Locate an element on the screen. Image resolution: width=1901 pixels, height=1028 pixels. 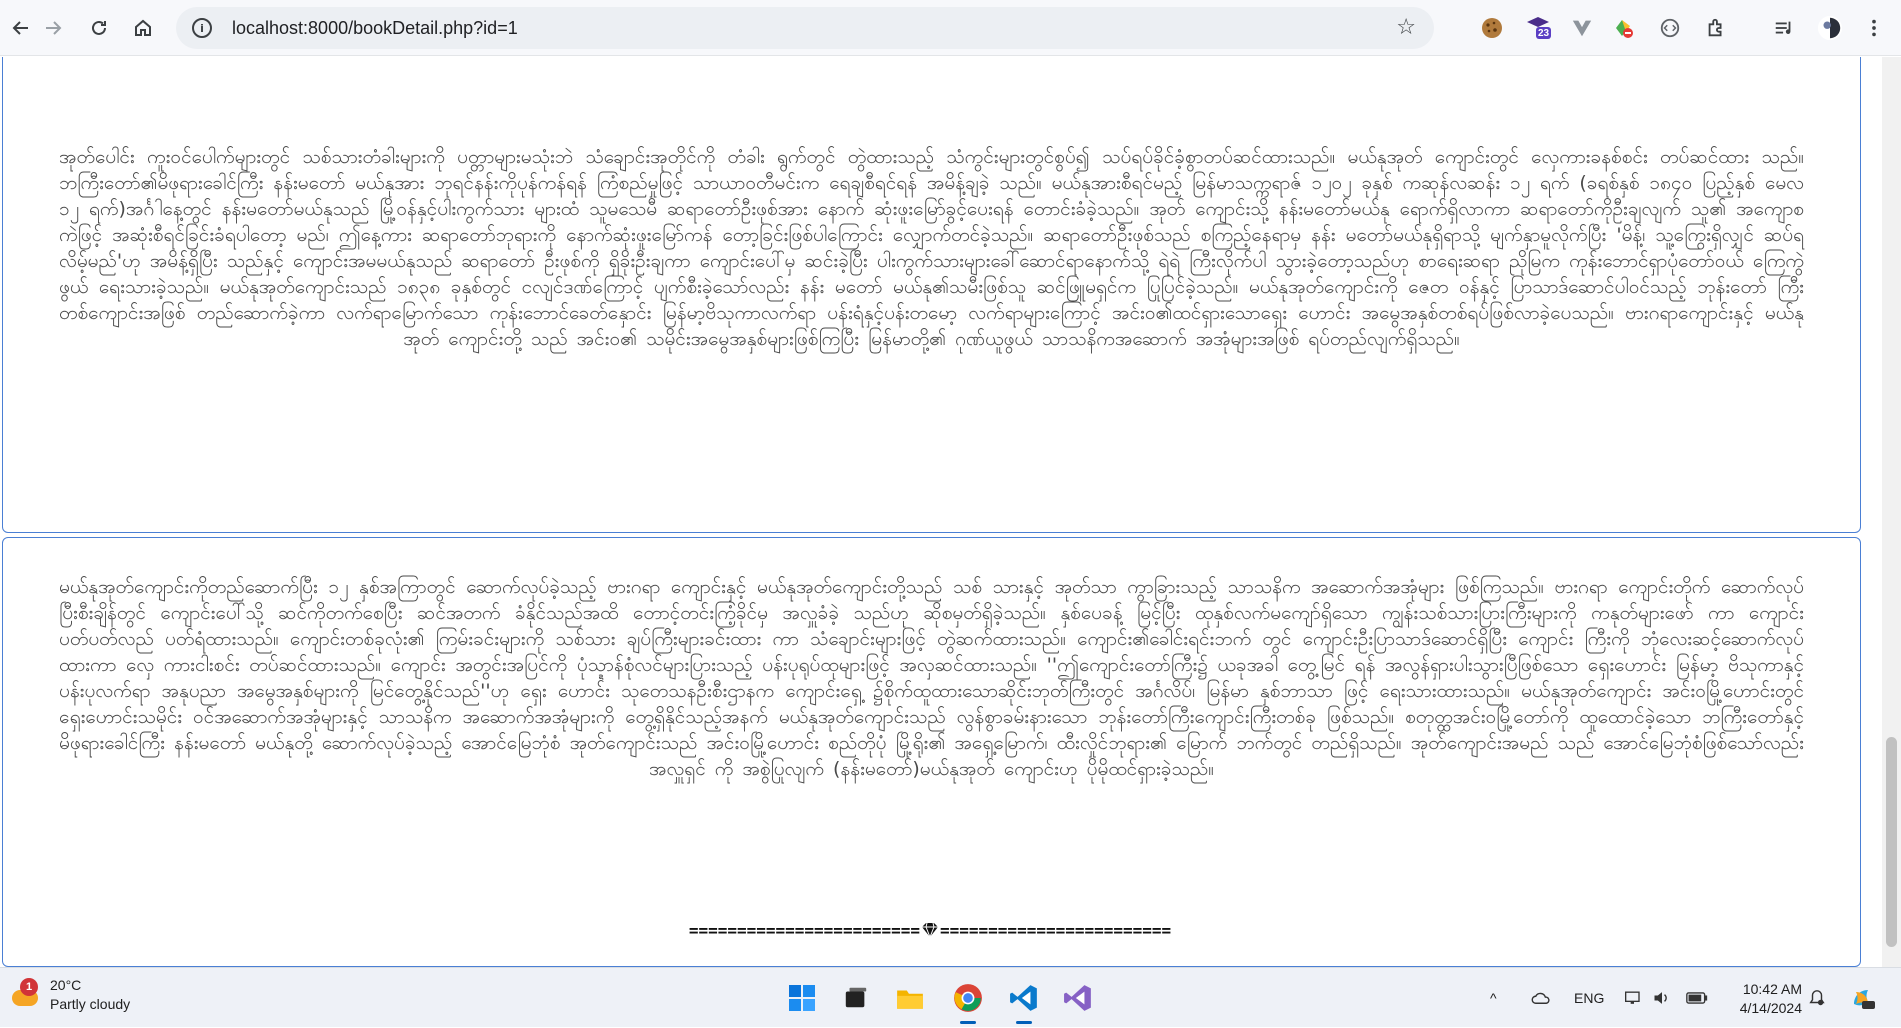
show-hidden-icons-chevron-icon: ^ is located at coordinates (1493, 998).